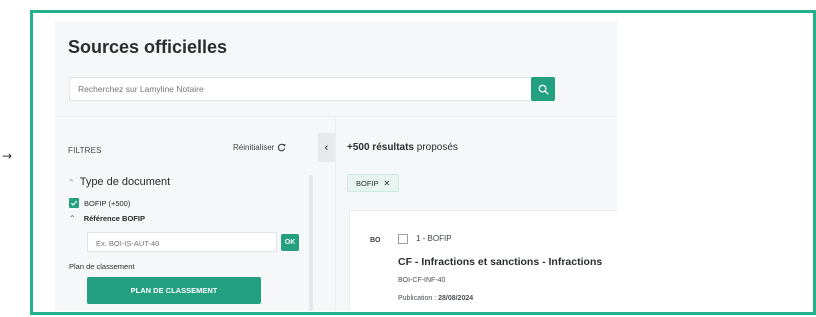 The image size is (816, 317). I want to click on filters-heading: FILTRES, so click(85, 150).